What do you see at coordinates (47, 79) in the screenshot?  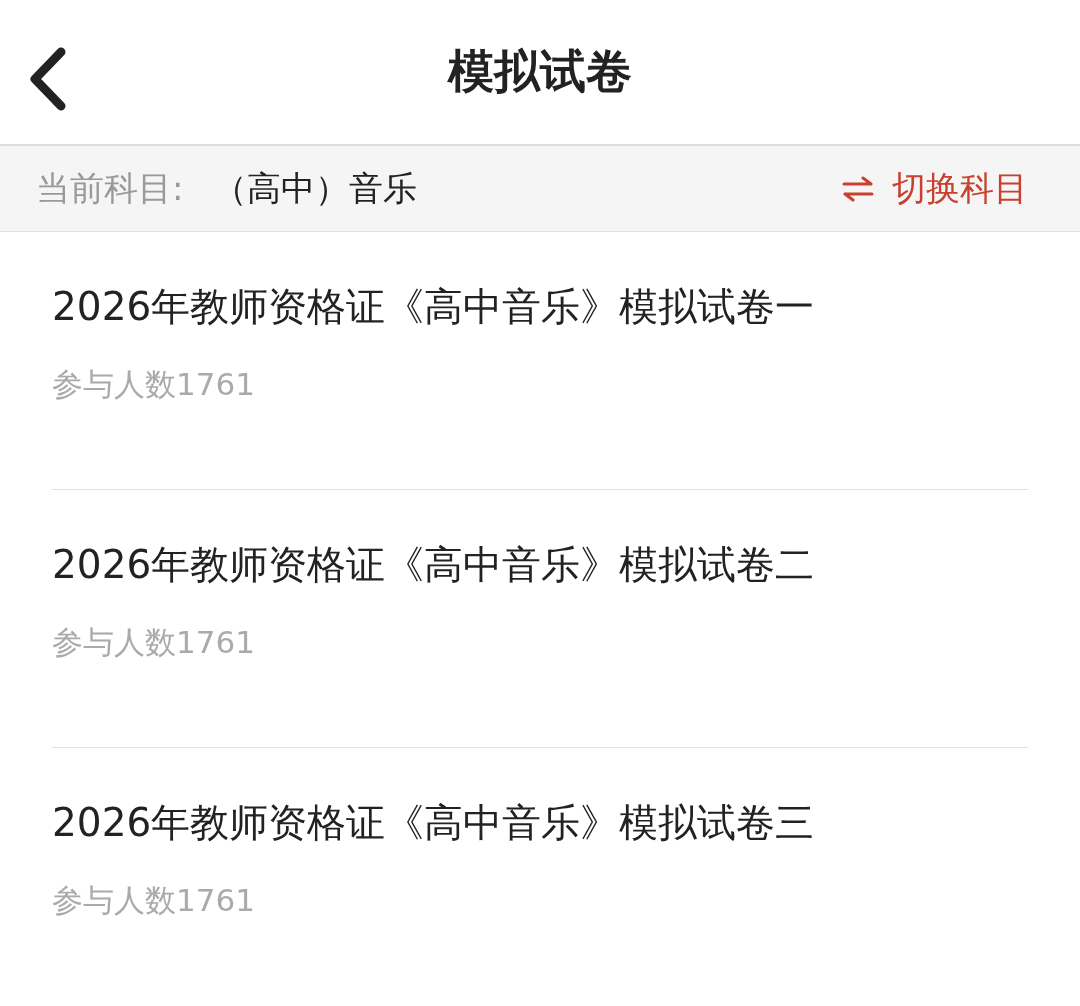 I see `back-icon` at bounding box center [47, 79].